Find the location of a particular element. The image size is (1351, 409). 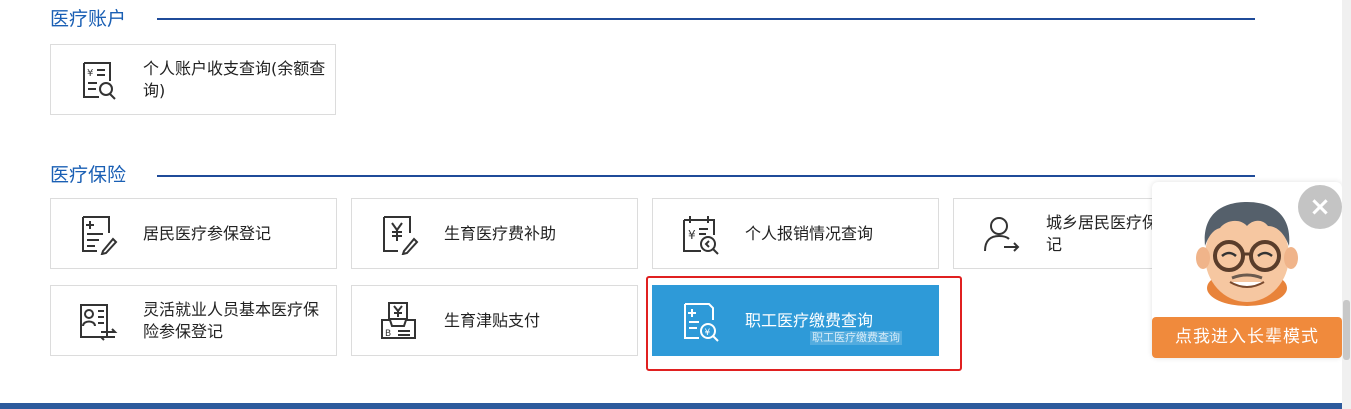

medical-form-icon is located at coordinates (98, 234).